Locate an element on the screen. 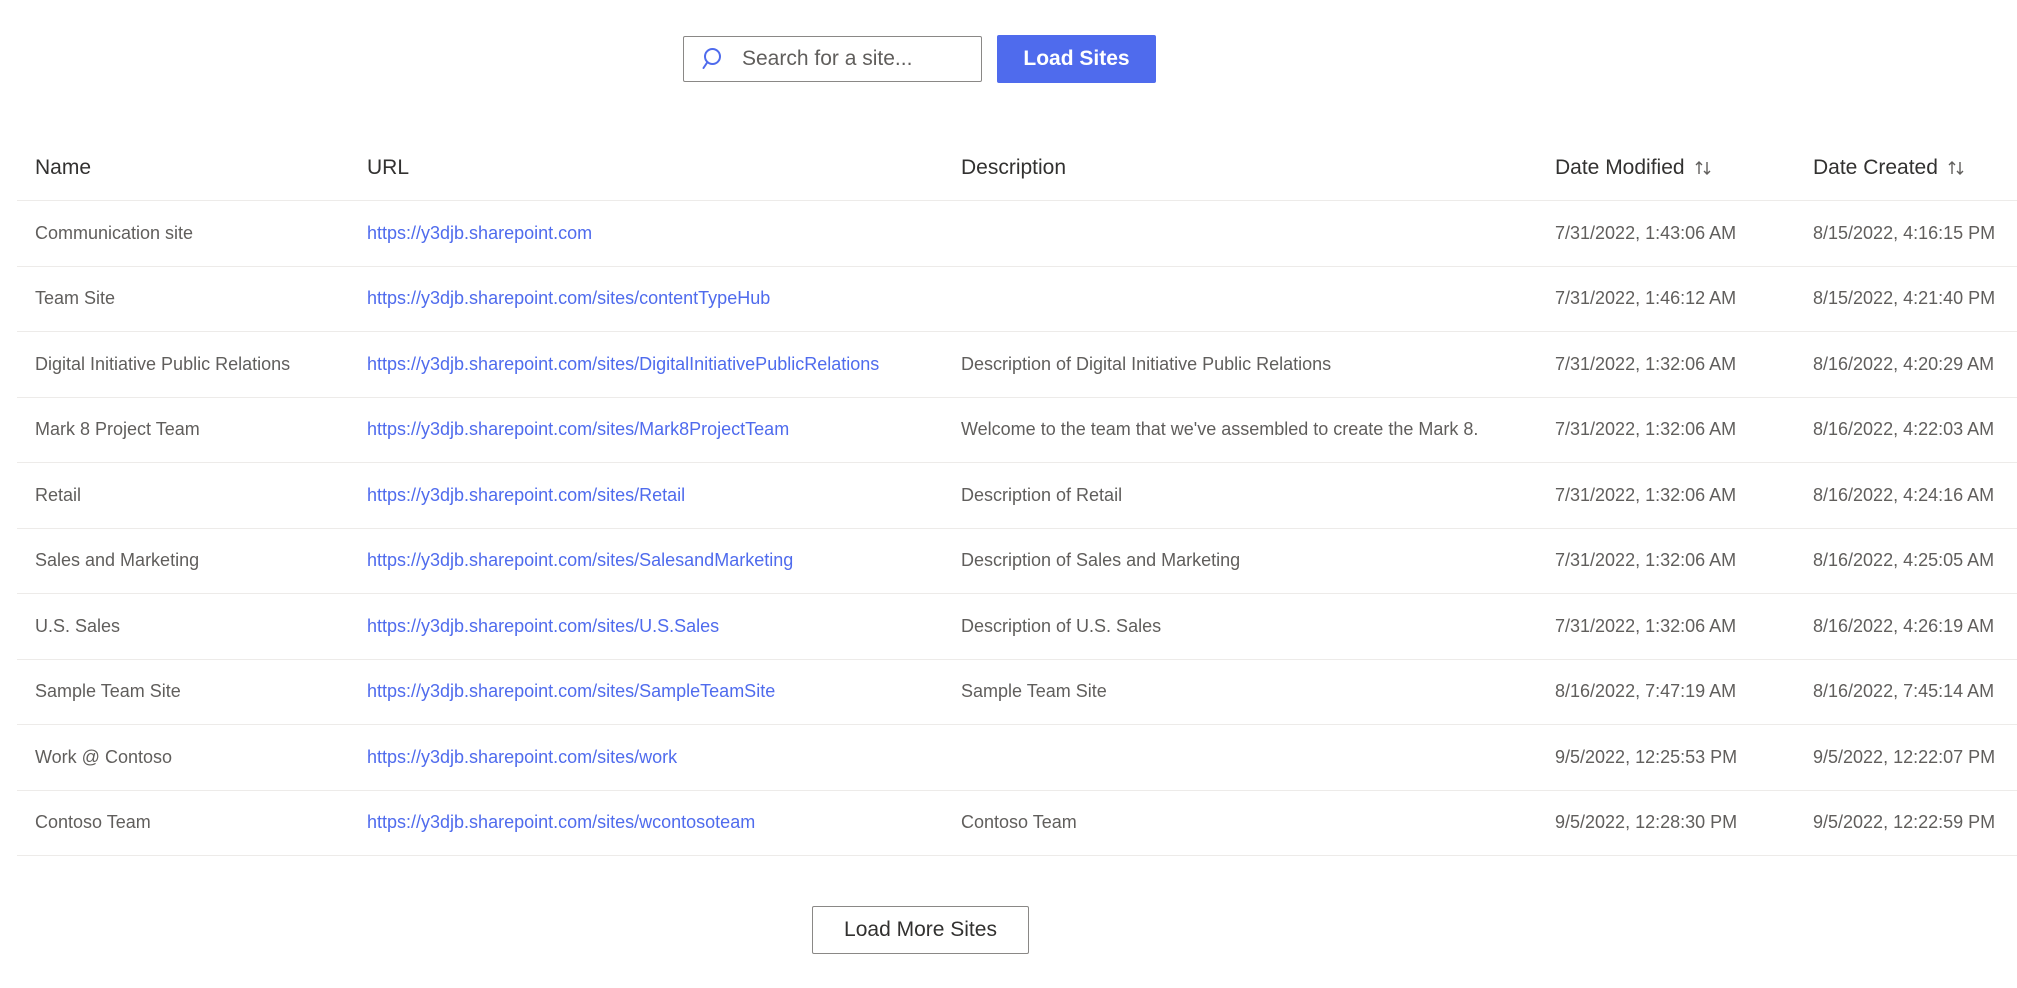 The width and height of the screenshot is (2017, 988). cell-name: Mark 8 Project Team is located at coordinates (117, 429).